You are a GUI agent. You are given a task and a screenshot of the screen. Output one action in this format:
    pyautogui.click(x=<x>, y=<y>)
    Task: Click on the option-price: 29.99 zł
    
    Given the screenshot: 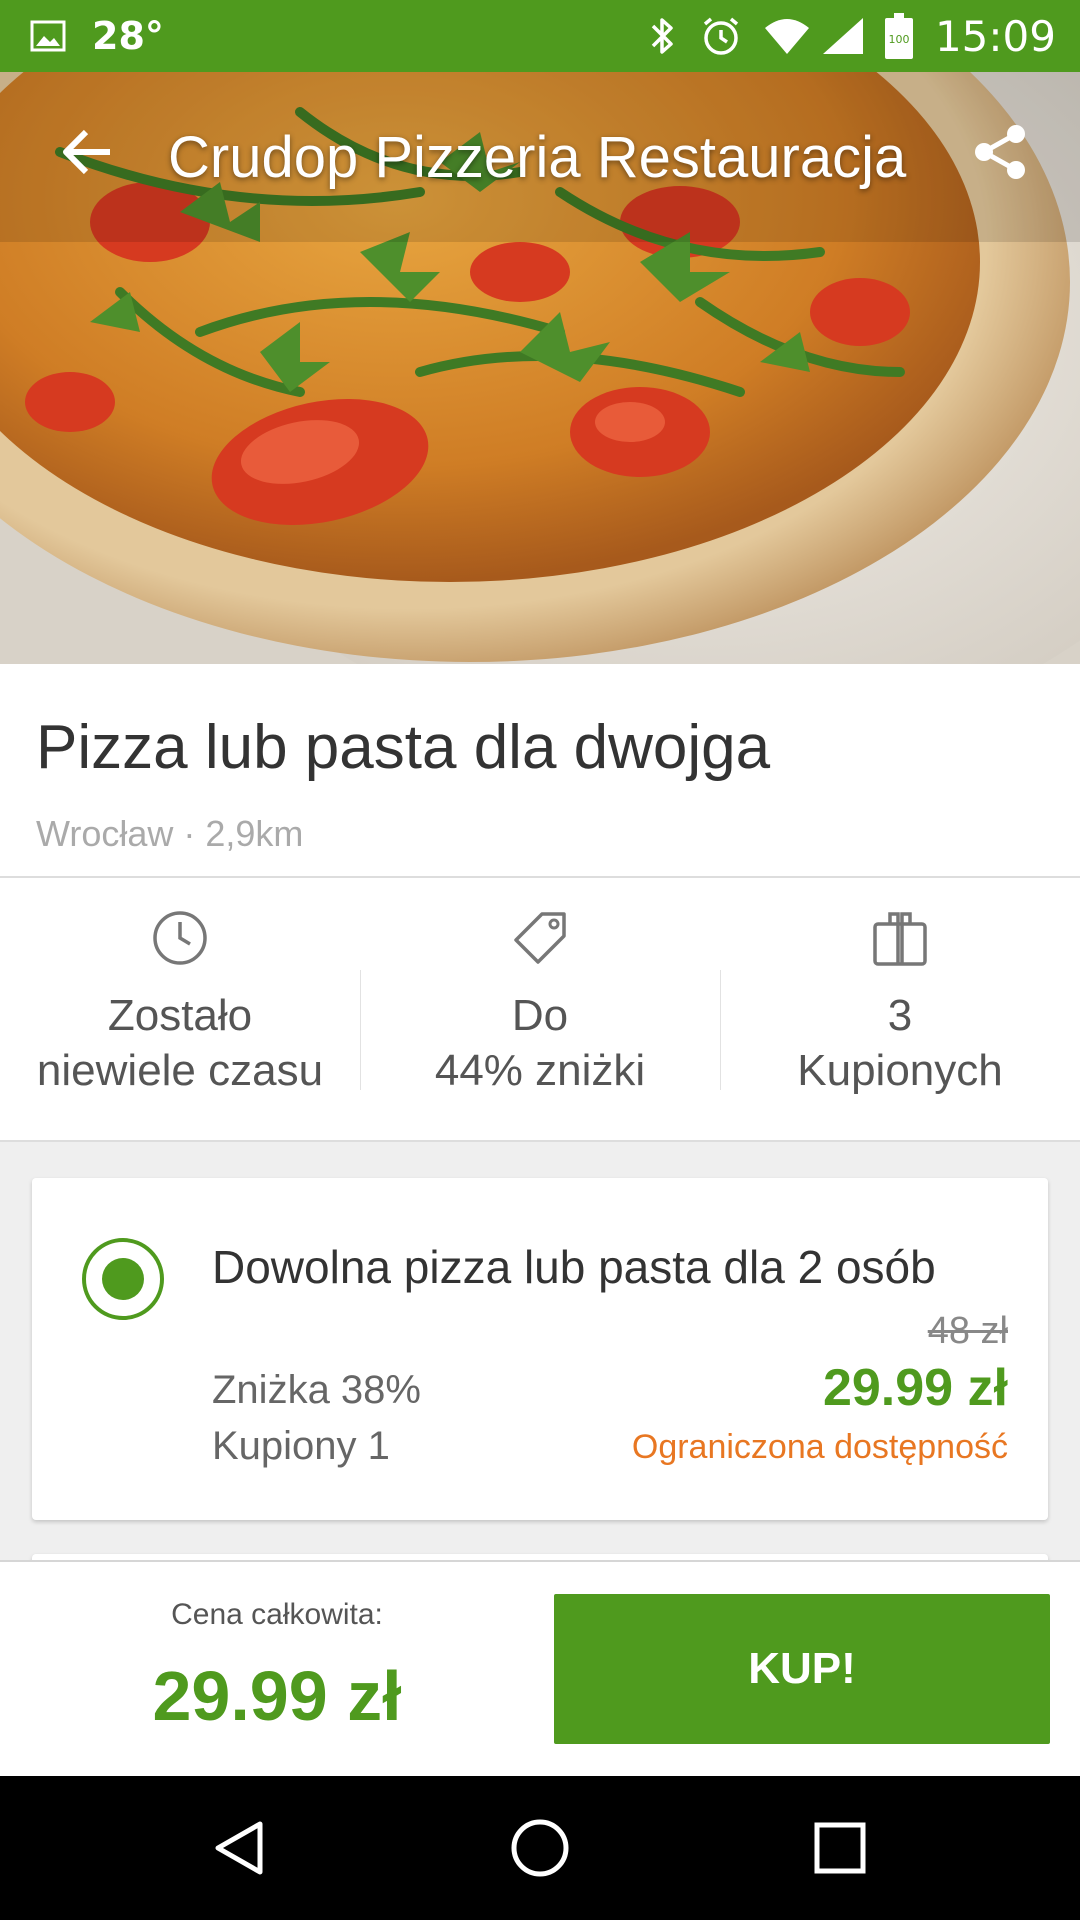 What is the action you would take?
    pyautogui.click(x=915, y=1388)
    